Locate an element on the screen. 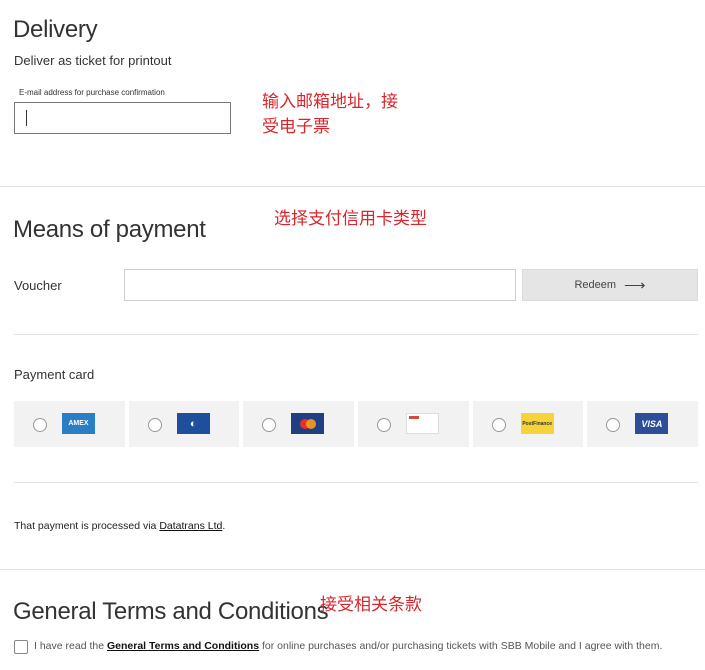 Image resolution: width=705 pixels, height=670 pixels. terms-annotation: 接受相关条款 is located at coordinates (371, 605).